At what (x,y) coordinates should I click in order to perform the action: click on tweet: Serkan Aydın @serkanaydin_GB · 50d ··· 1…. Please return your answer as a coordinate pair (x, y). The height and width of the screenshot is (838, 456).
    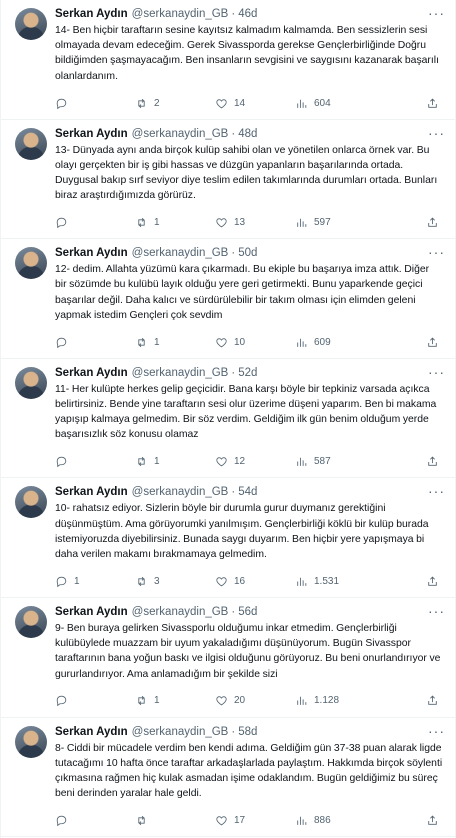
    Looking at the image, I should click on (228, 299).